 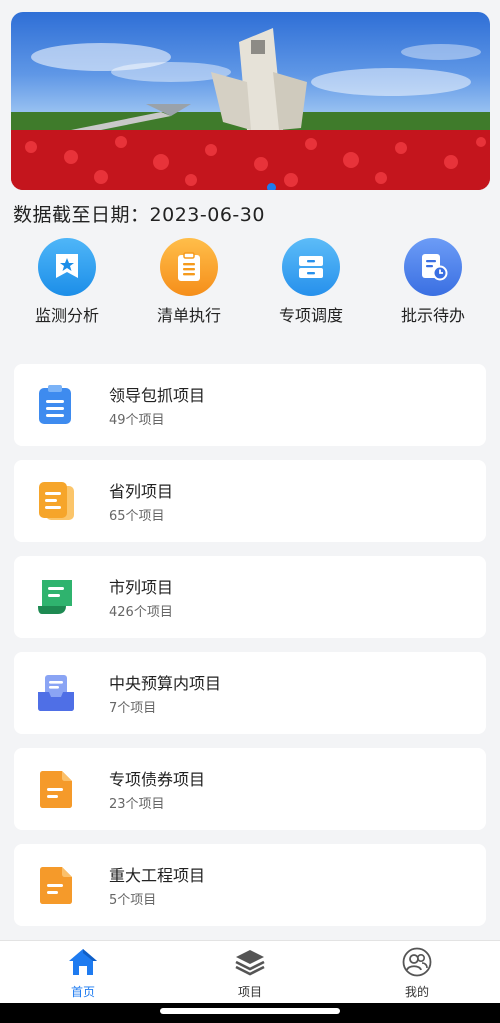 I want to click on project-card-count: 426个项目, so click(x=141, y=612).